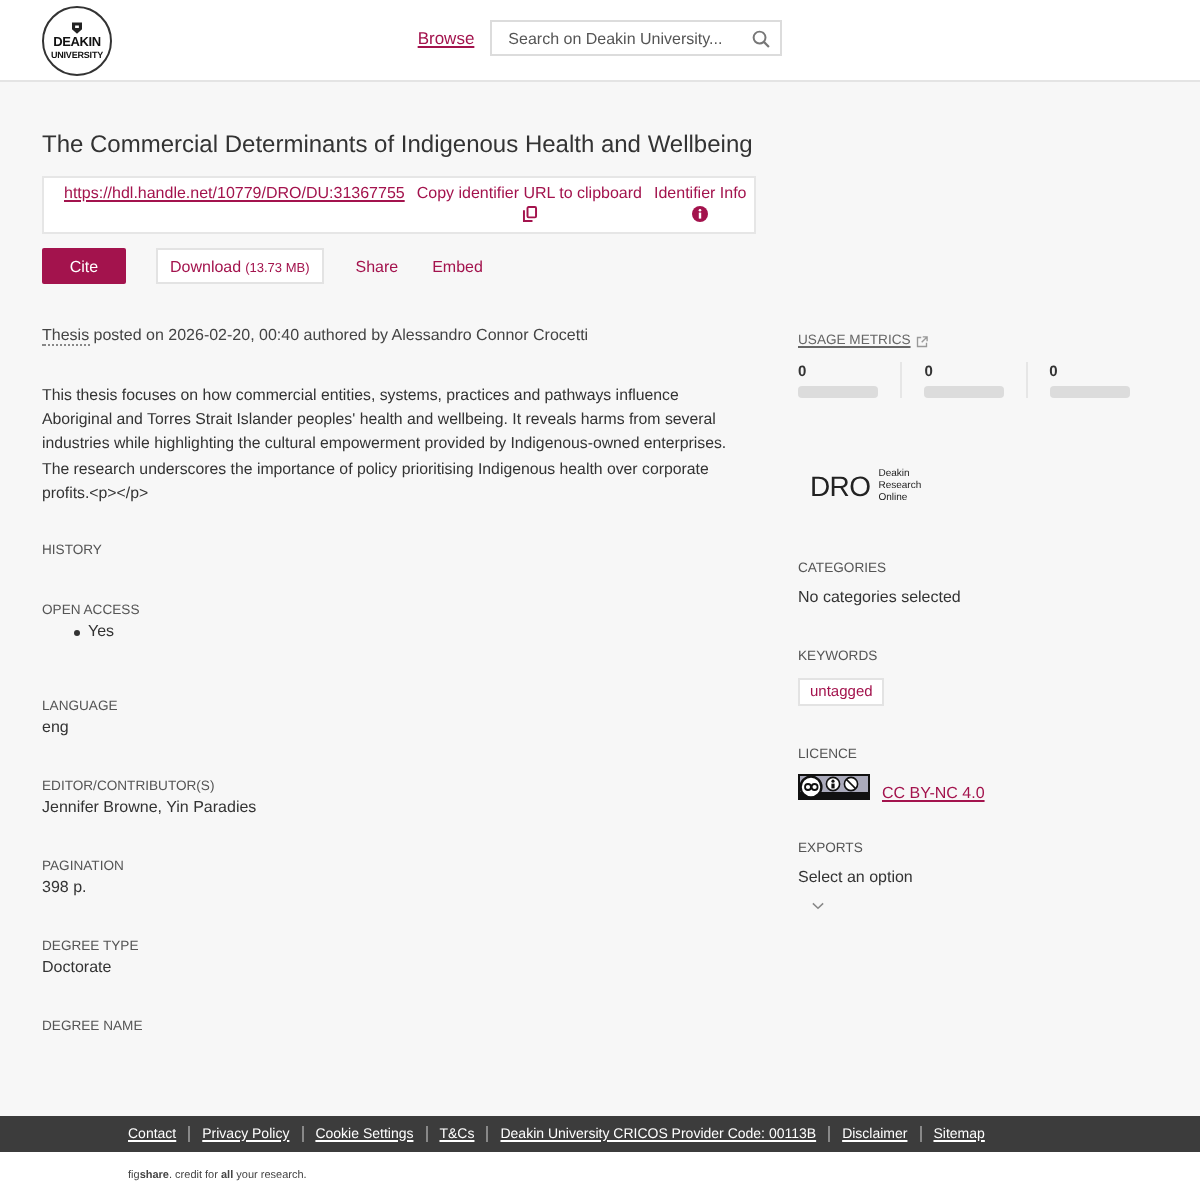  I want to click on export-select: Select an option, so click(855, 889).